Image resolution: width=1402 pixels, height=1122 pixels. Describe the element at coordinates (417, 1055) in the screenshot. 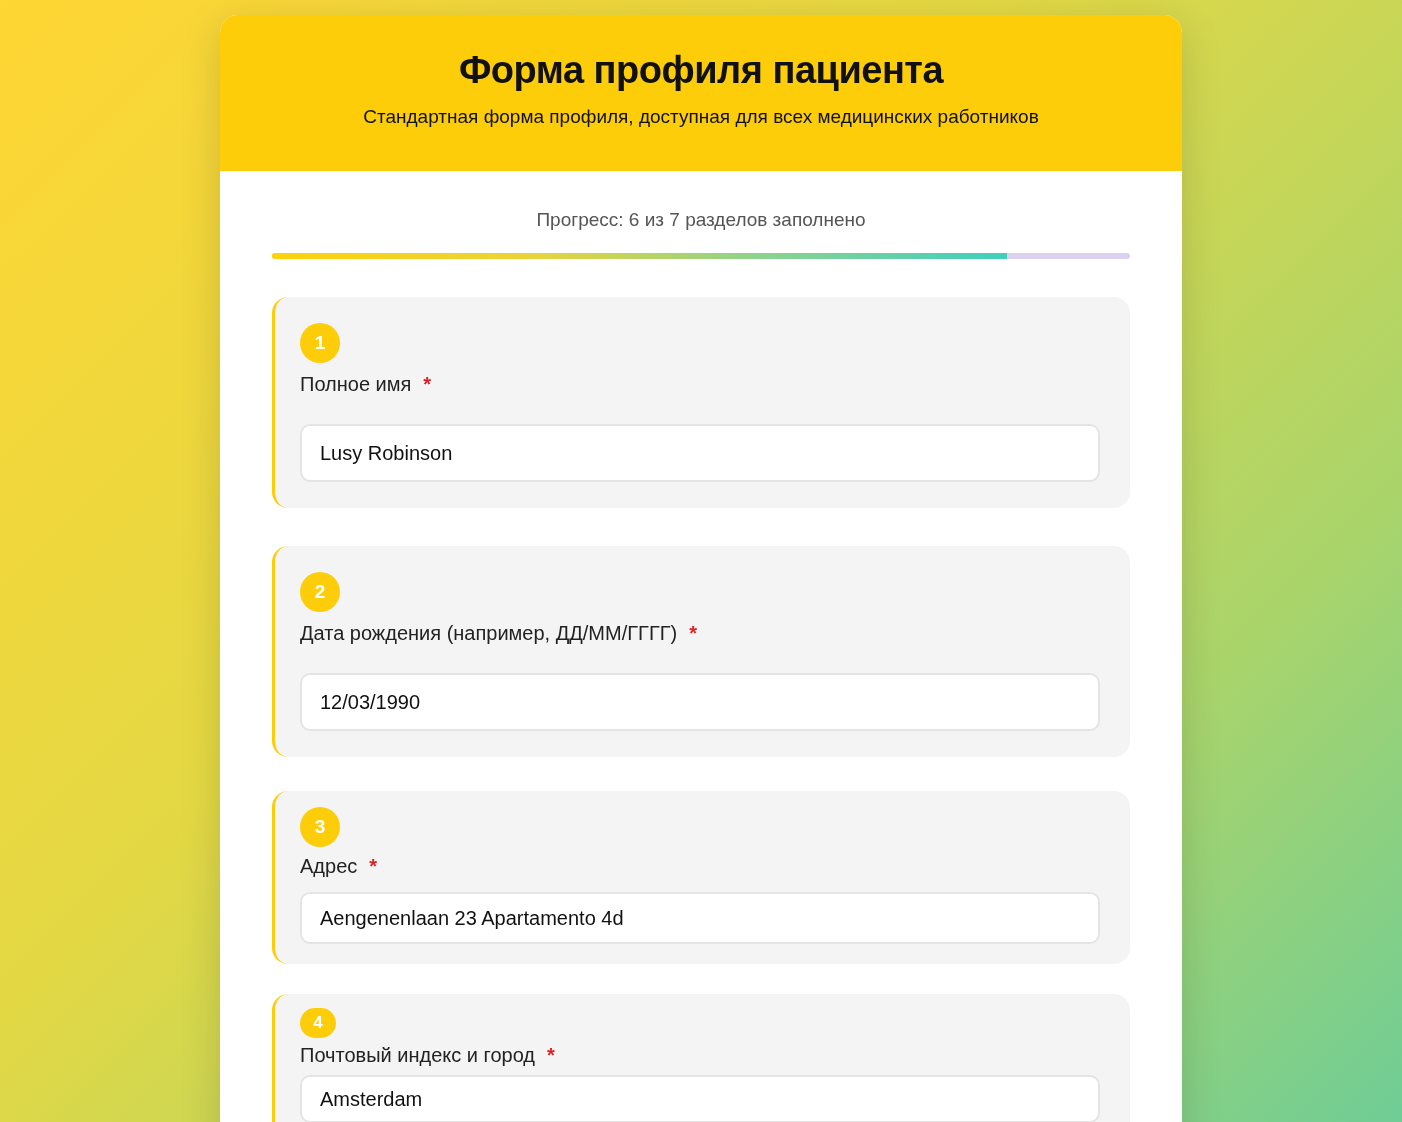

I see `field-label: Почтовый индекс и город` at that location.